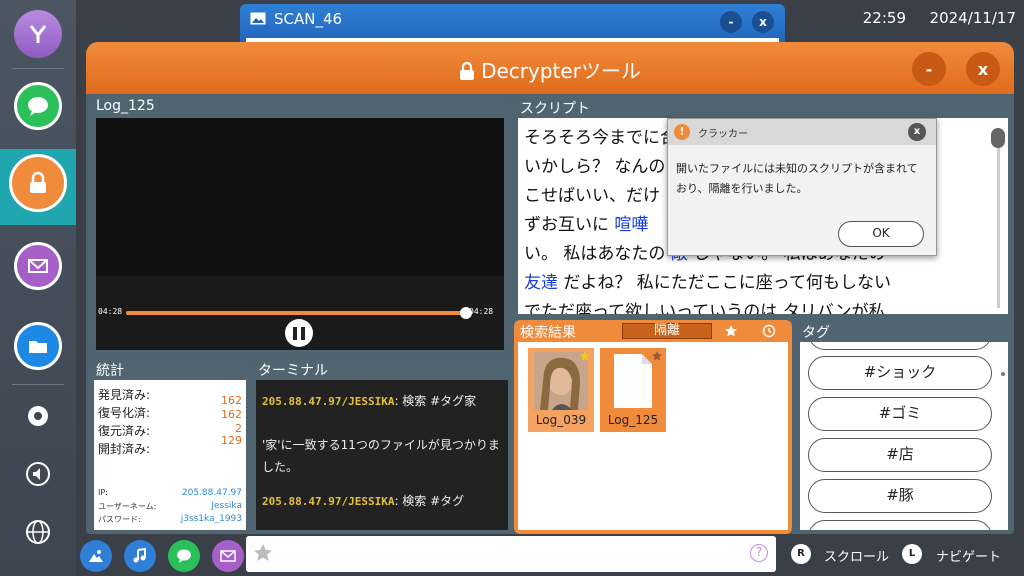 The height and width of the screenshot is (576, 1024). Describe the element at coordinates (884, 18) in the screenshot. I see `clock: 22:59` at that location.